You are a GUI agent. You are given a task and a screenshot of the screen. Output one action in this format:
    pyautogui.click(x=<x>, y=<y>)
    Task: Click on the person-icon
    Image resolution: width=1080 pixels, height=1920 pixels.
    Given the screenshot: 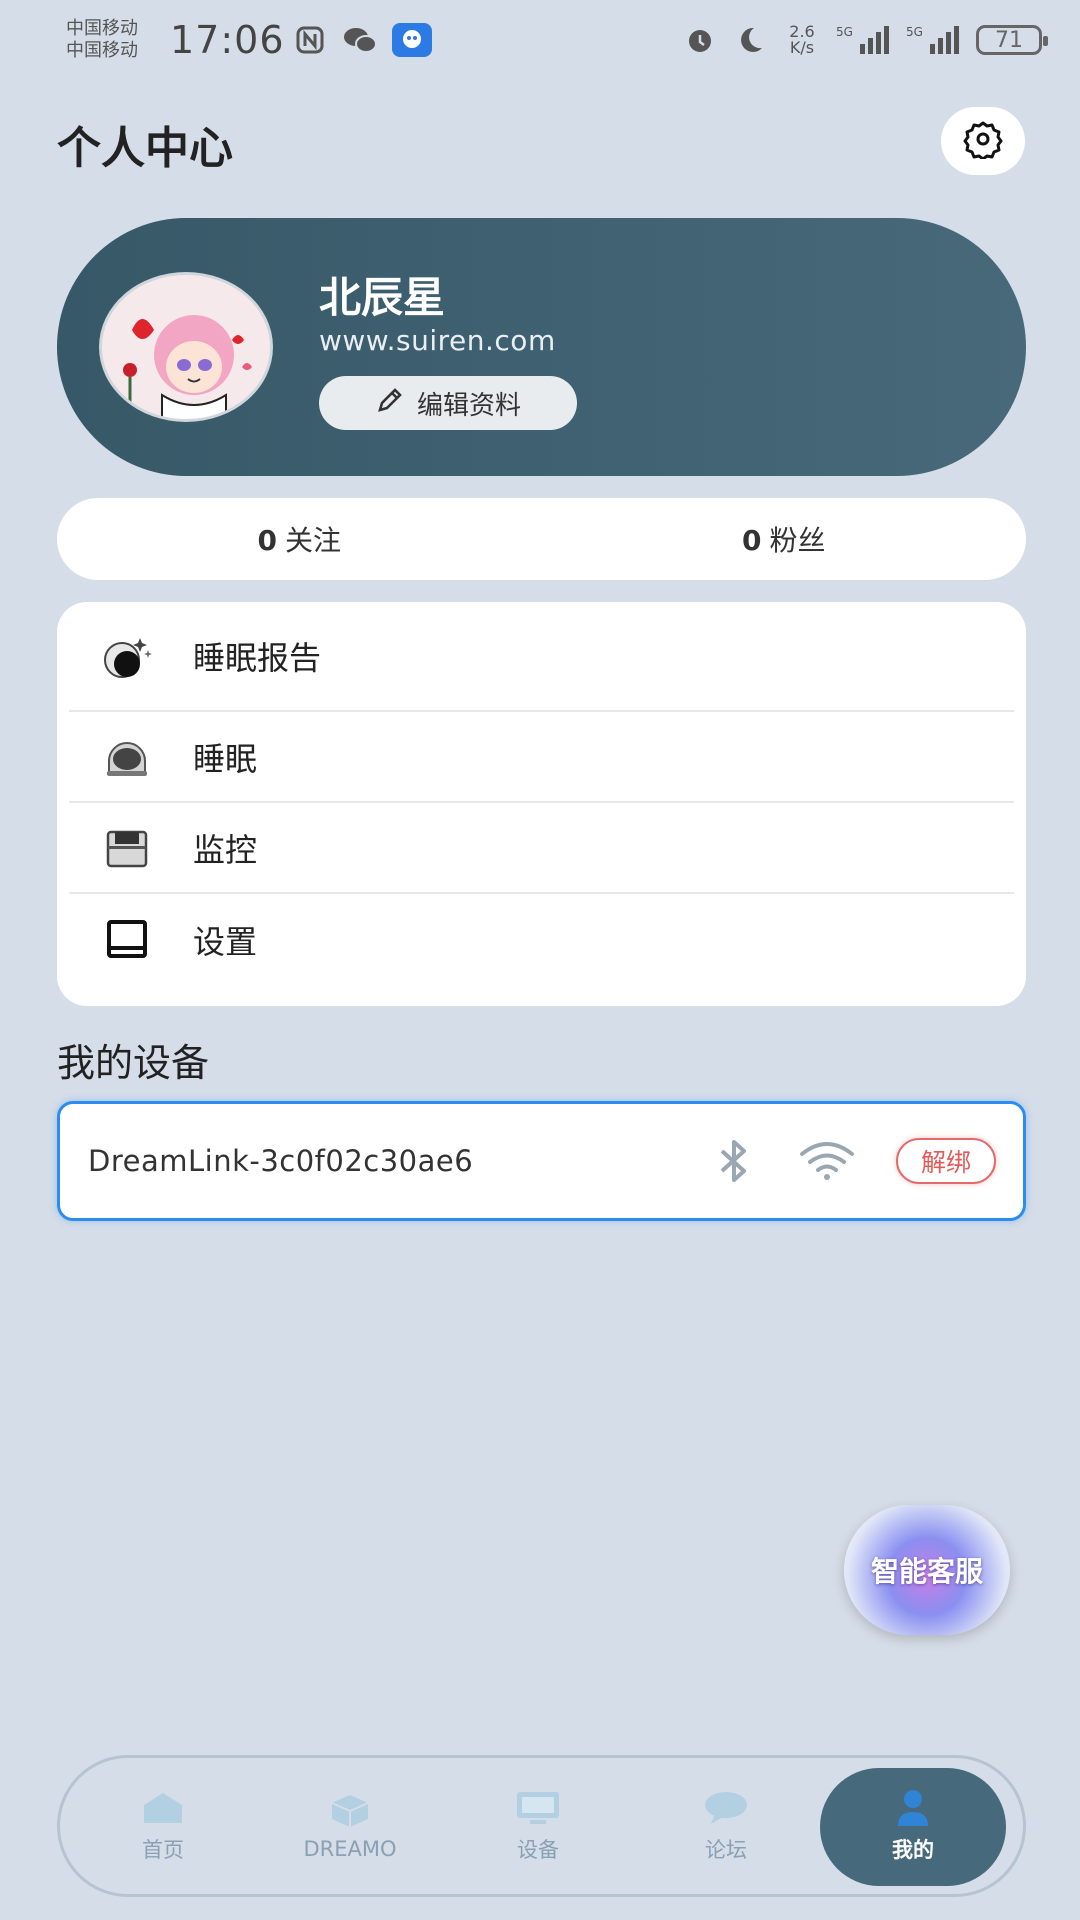 What is the action you would take?
    pyautogui.click(x=913, y=1808)
    